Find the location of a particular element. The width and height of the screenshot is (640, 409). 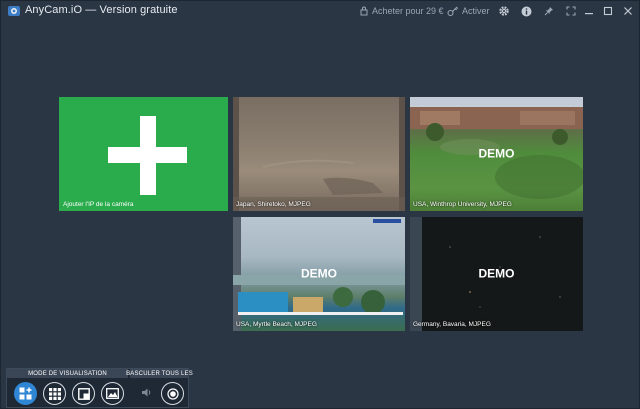

view-mode-header: MODE DE VISUALISATION is located at coordinates (67, 373).